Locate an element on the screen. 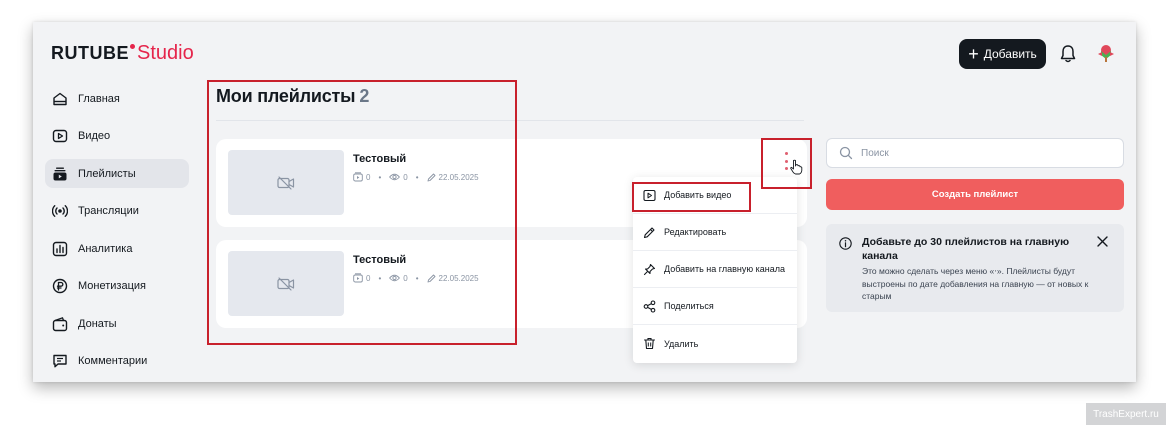 This screenshot has width=1170, height=426. page-title-text: Мои плейлисты is located at coordinates (286, 96).